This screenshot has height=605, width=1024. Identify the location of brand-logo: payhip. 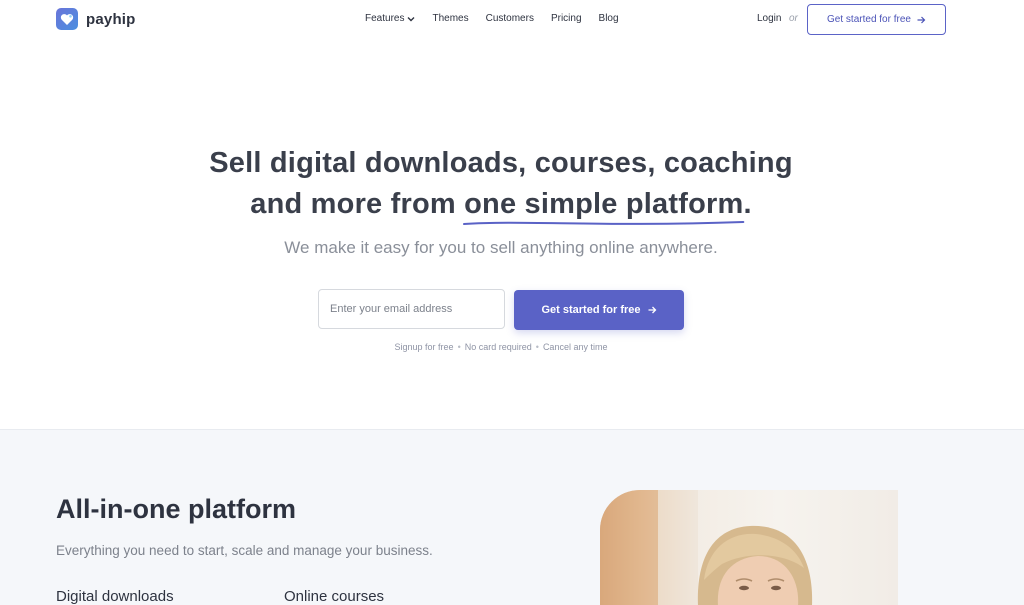
(96, 19).